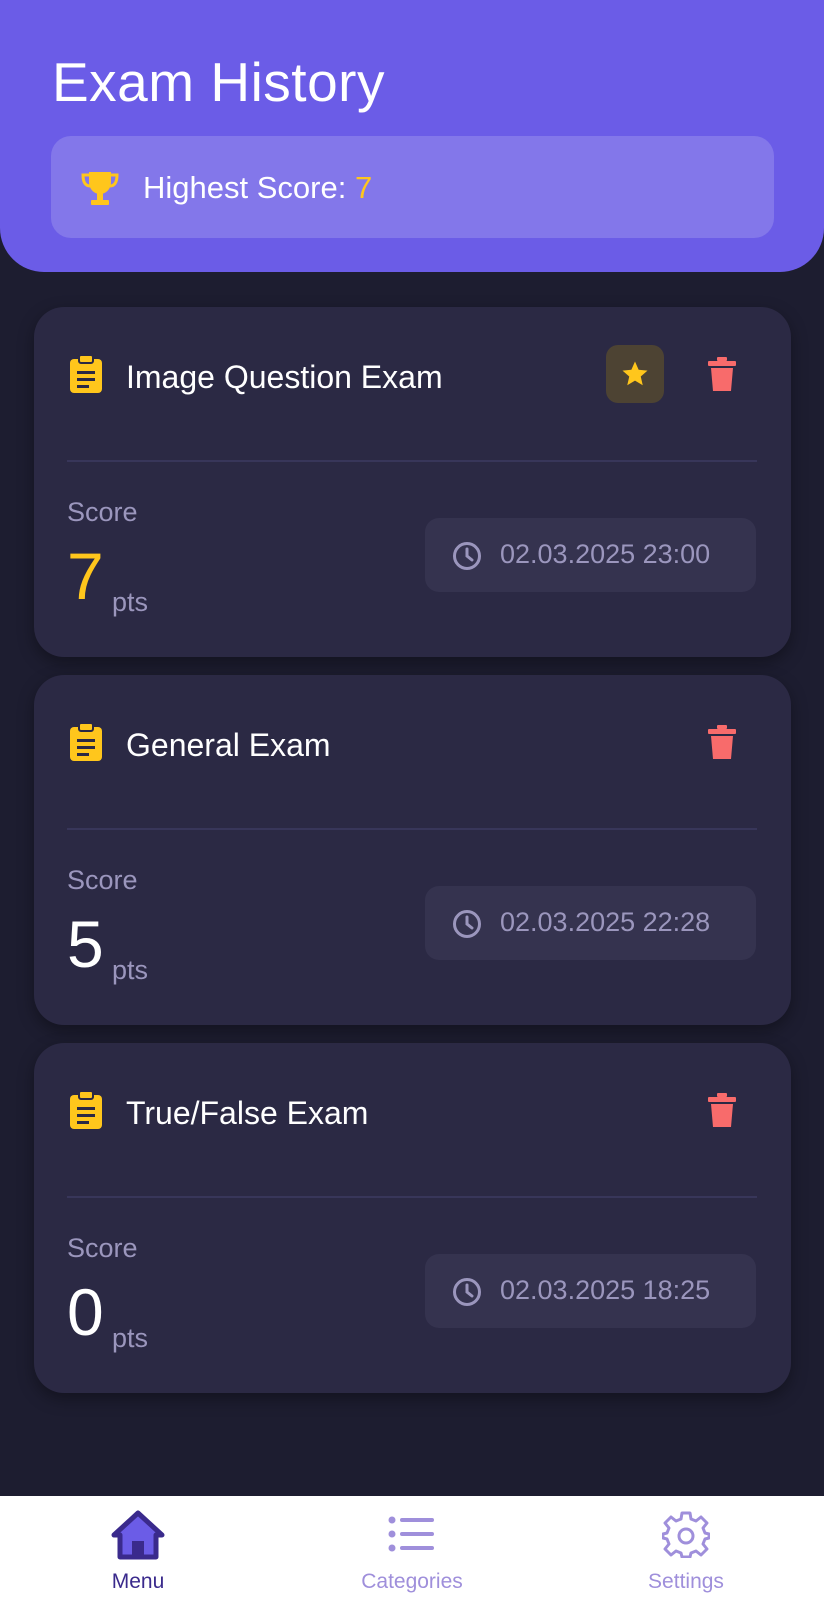 Image resolution: width=824 pixels, height=1600 pixels. I want to click on exam-title: General Exam, so click(228, 745).